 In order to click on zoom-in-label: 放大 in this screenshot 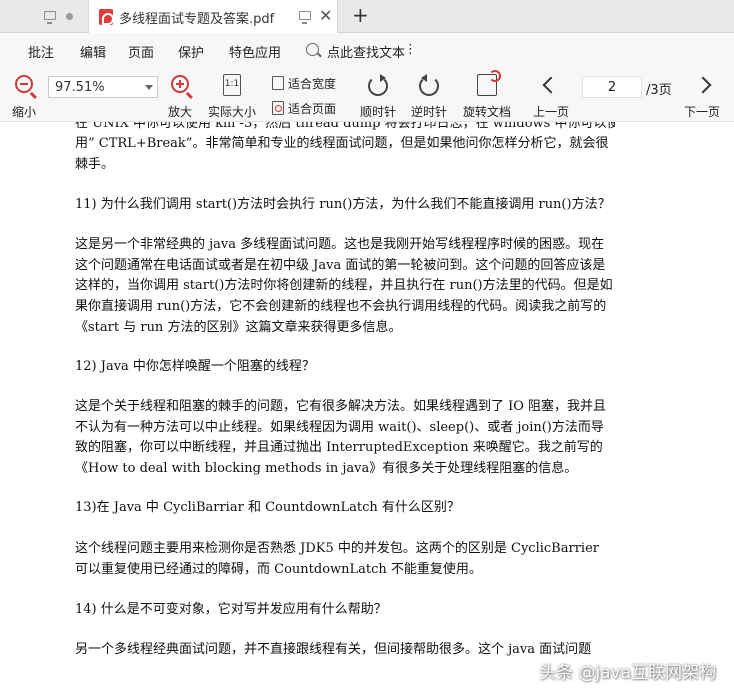, I will do `click(180, 112)`.